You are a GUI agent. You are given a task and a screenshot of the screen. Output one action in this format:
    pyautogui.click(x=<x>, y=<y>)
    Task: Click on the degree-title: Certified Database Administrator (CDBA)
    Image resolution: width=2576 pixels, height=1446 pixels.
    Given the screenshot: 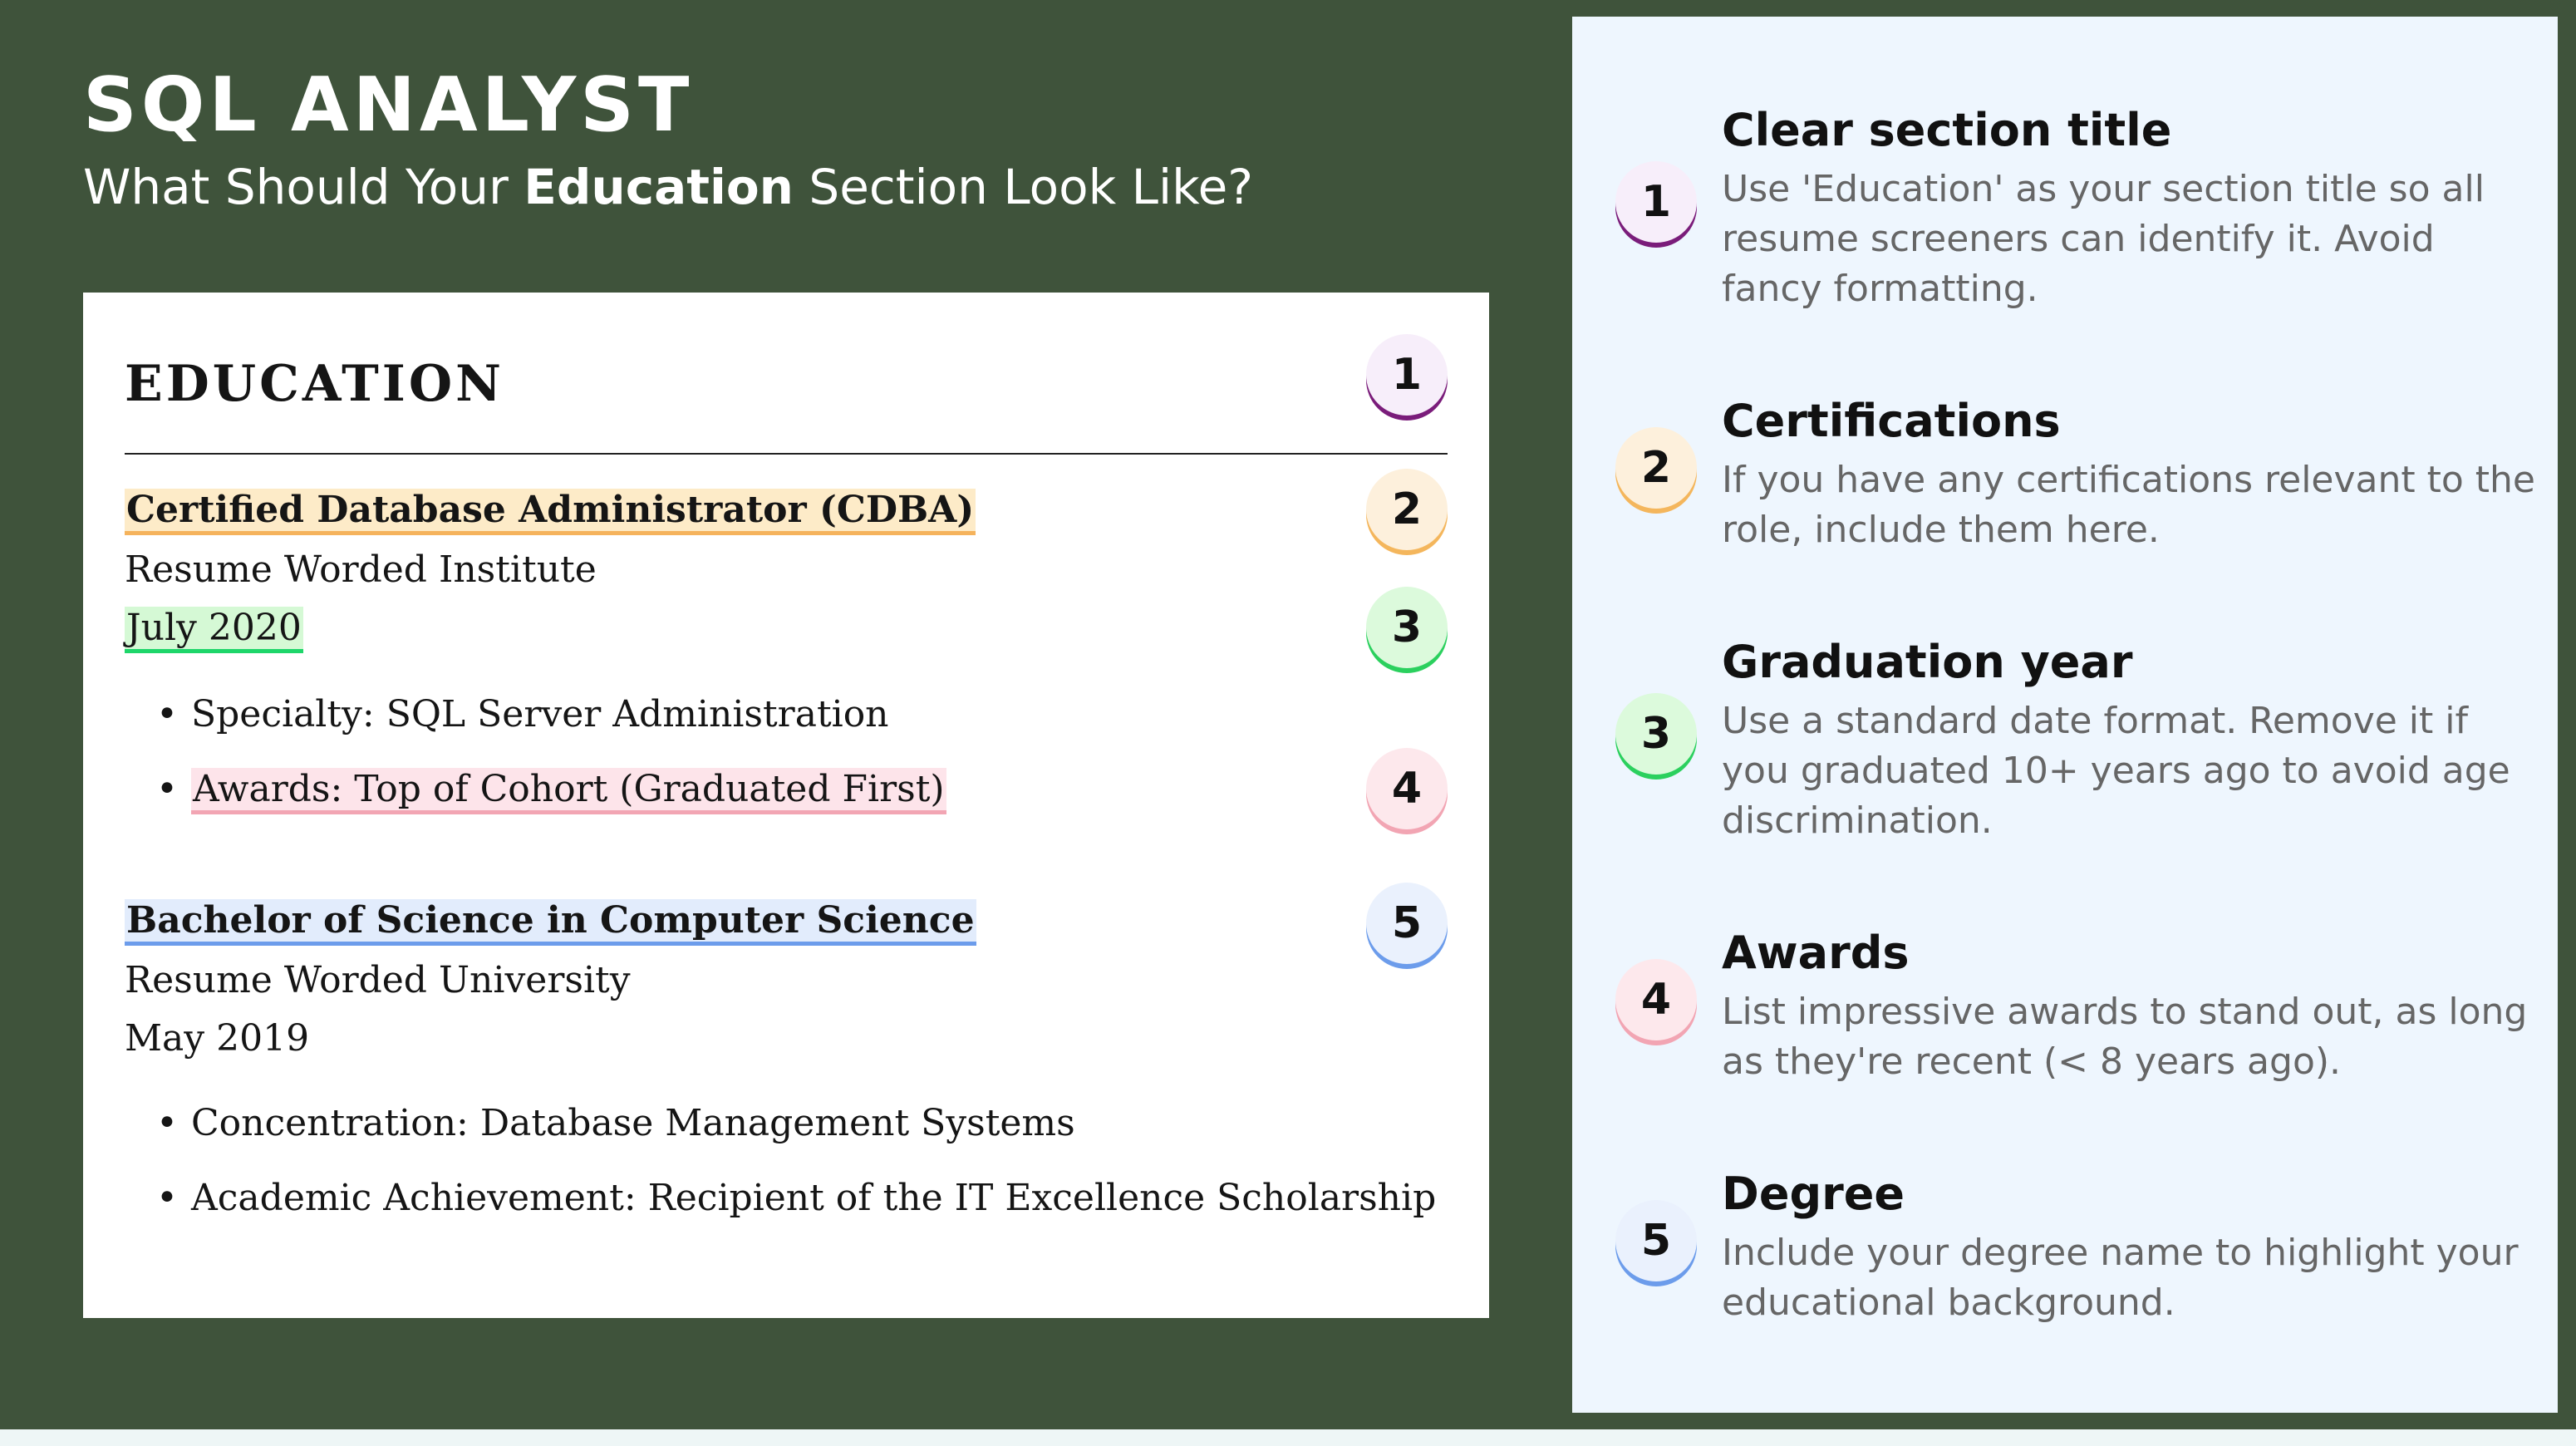 What is the action you would take?
    pyautogui.click(x=551, y=512)
    